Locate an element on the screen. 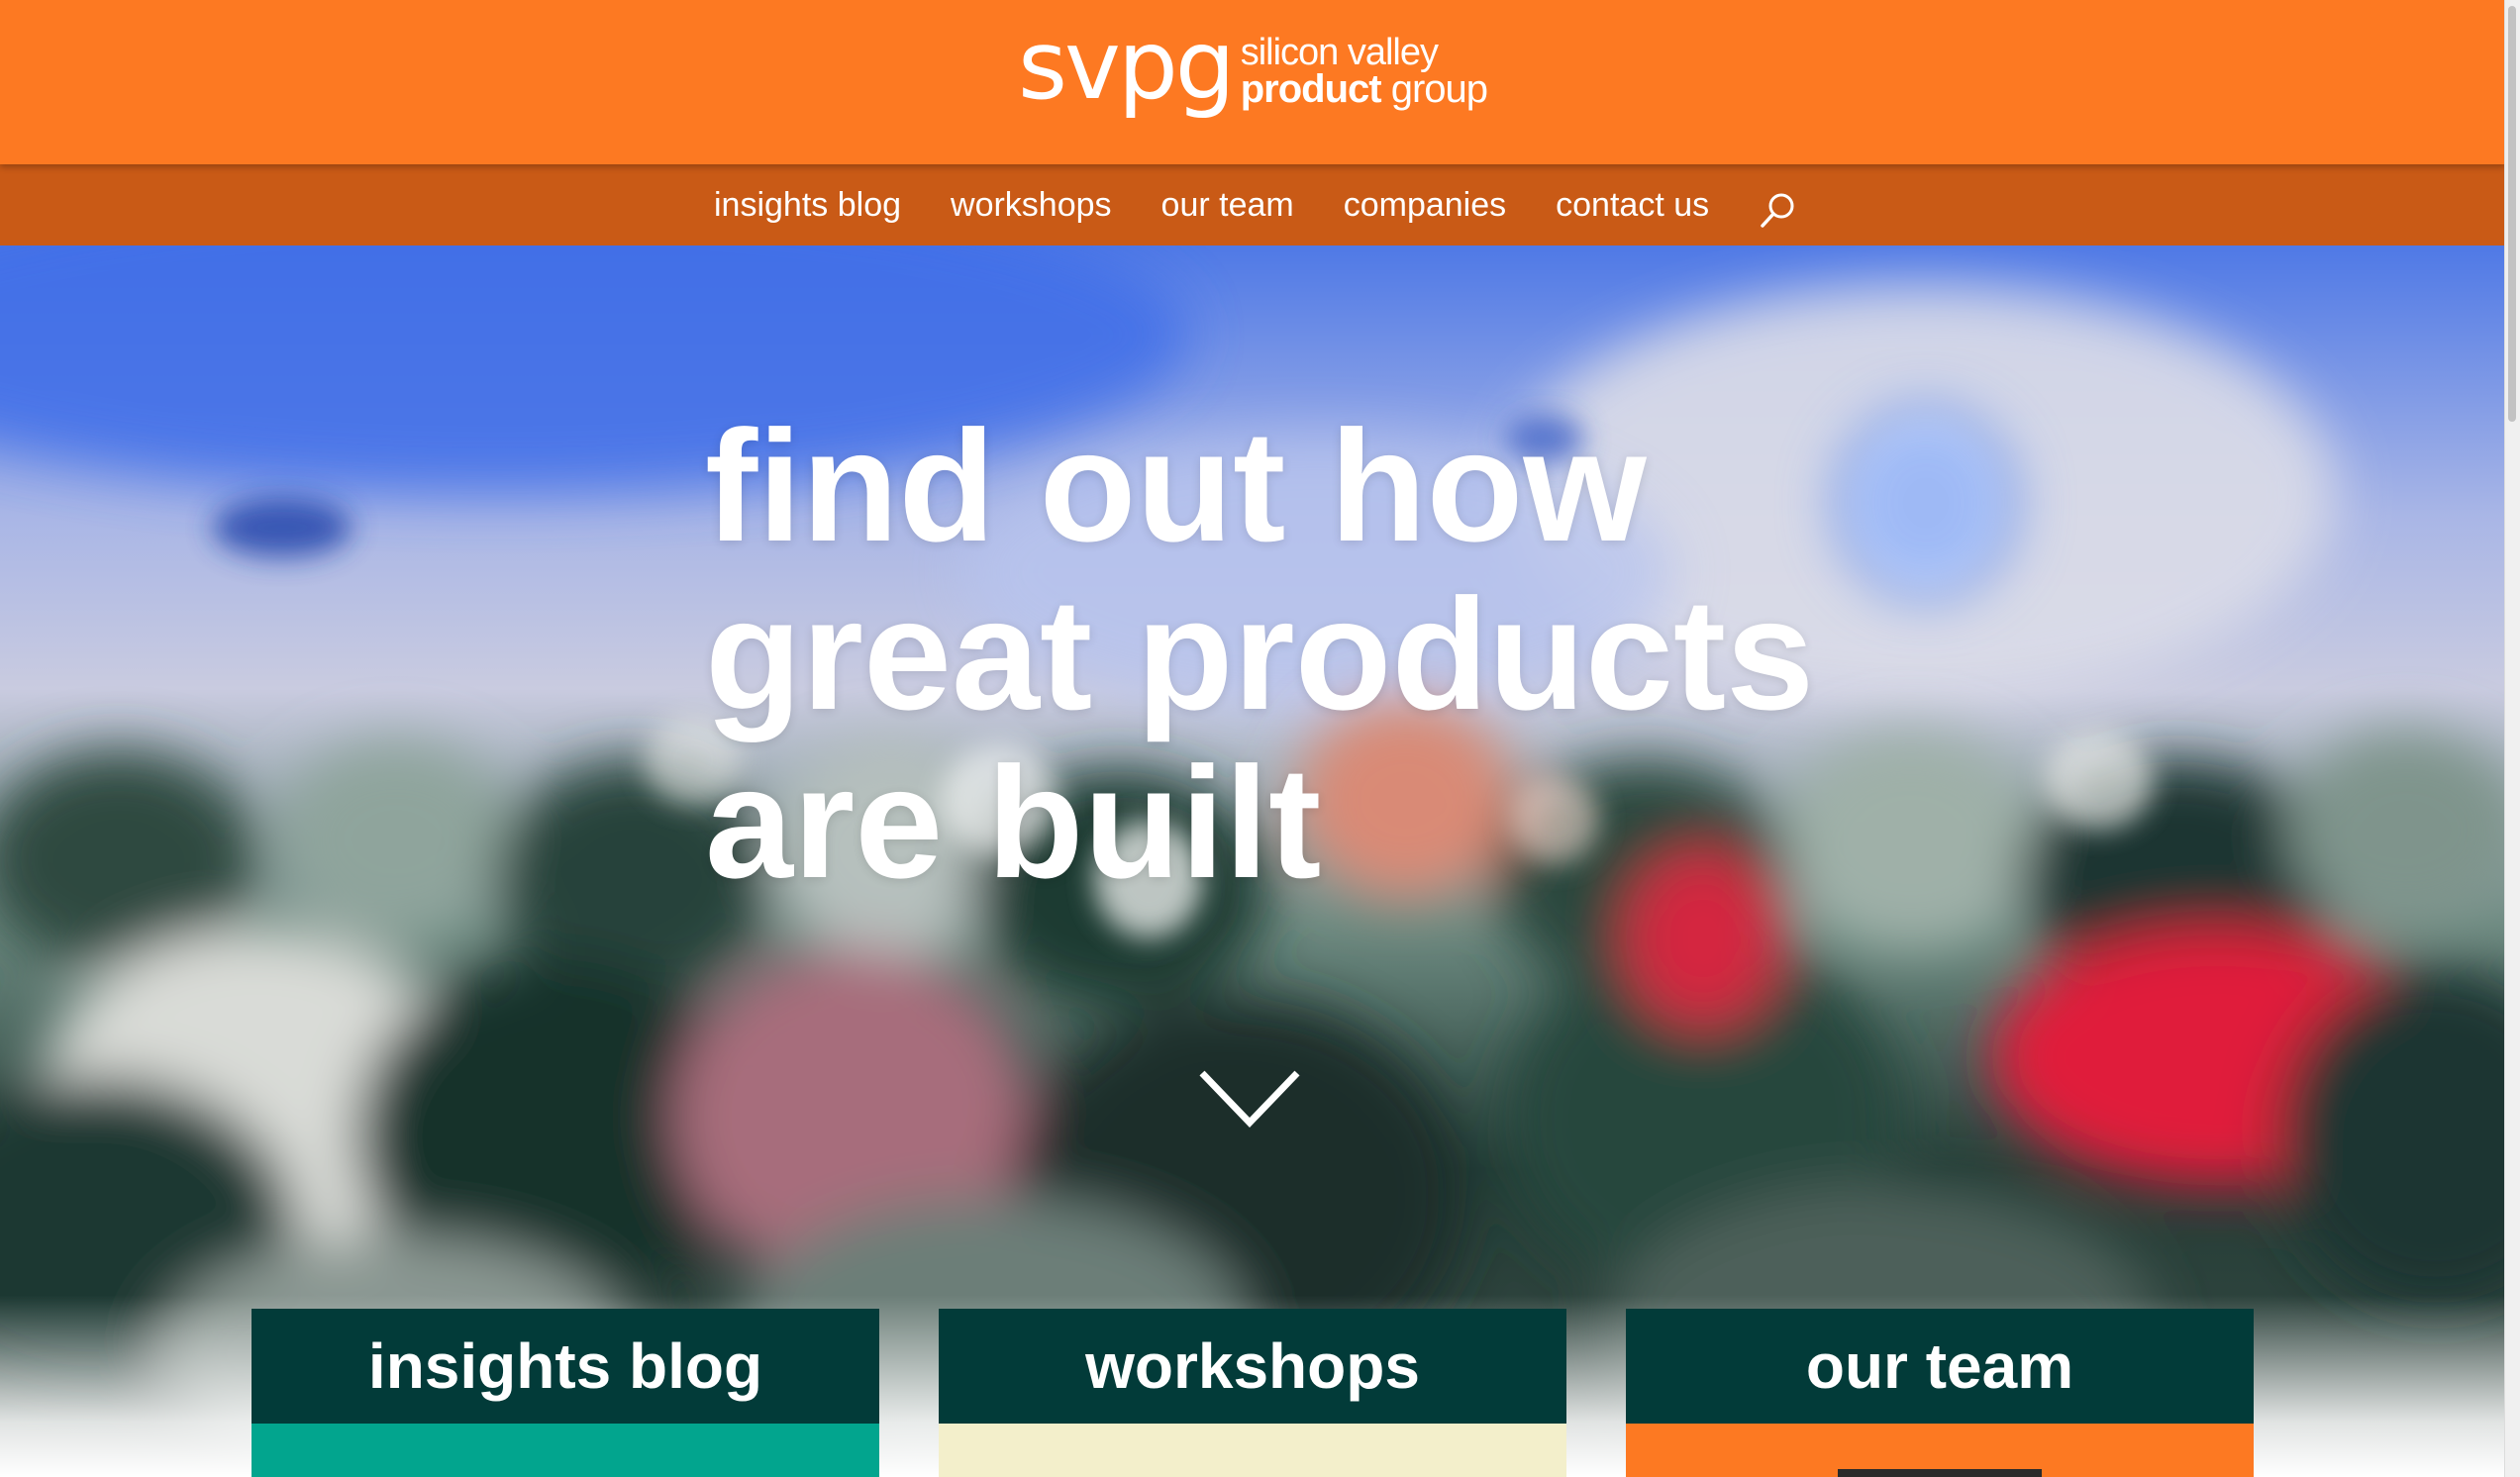  hero-headline-line-2: great products is located at coordinates (1260, 653).